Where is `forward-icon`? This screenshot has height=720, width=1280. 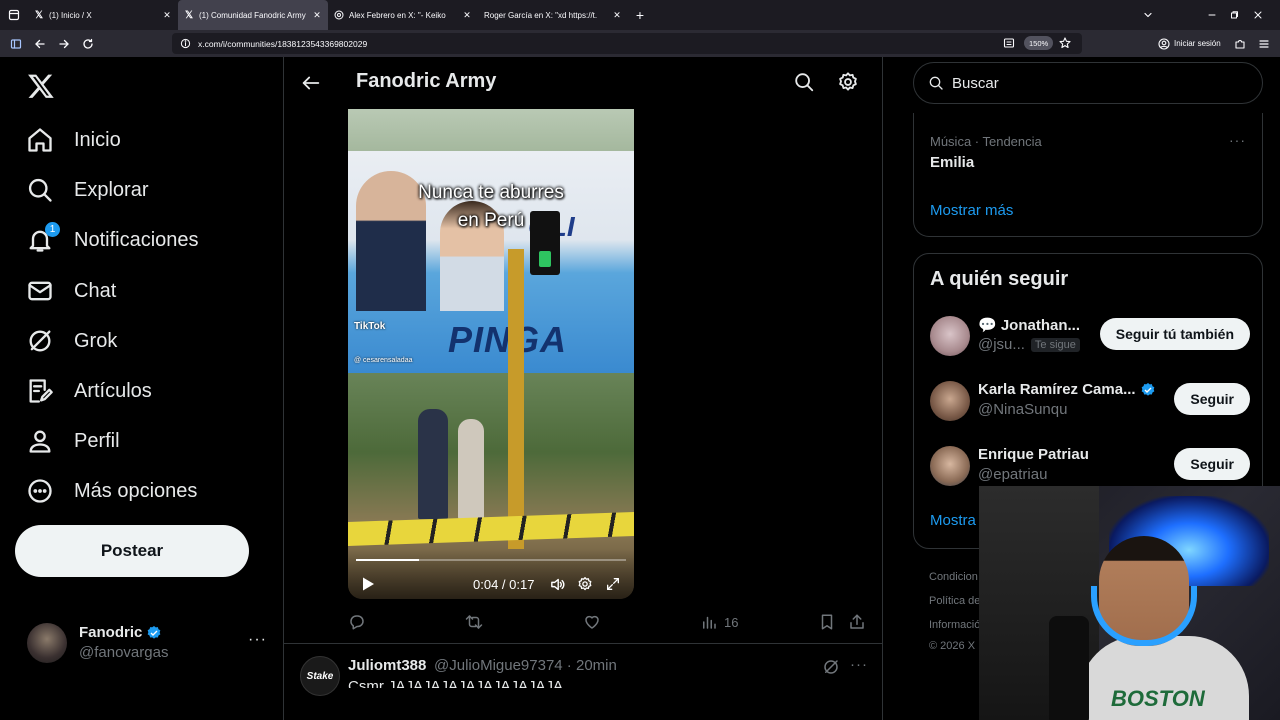 forward-icon is located at coordinates (64, 43).